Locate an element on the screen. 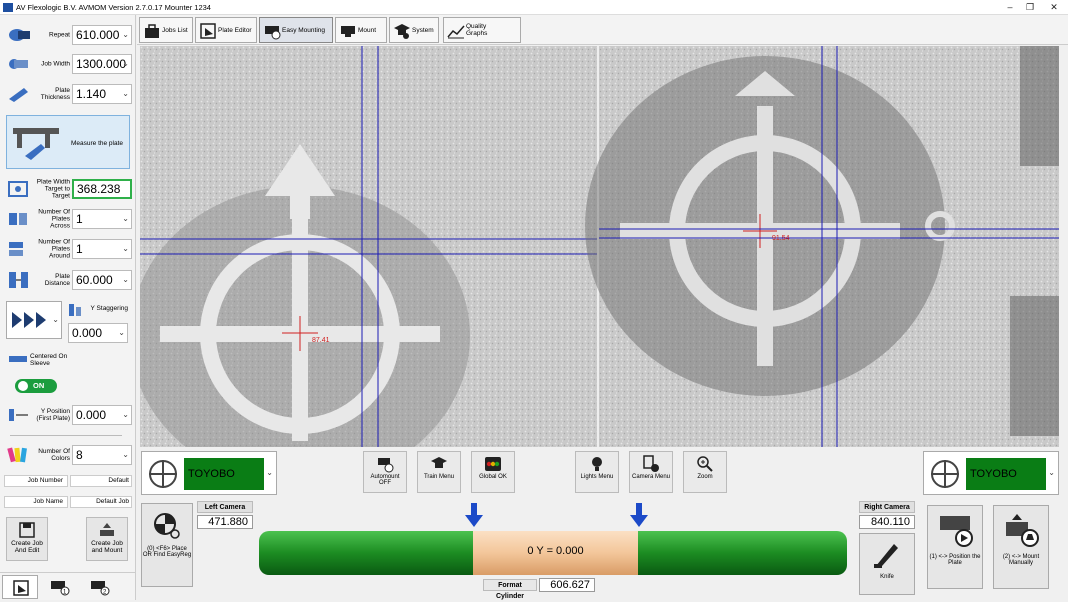  centered-label: Centered On Sleeve is located at coordinates (49, 360).